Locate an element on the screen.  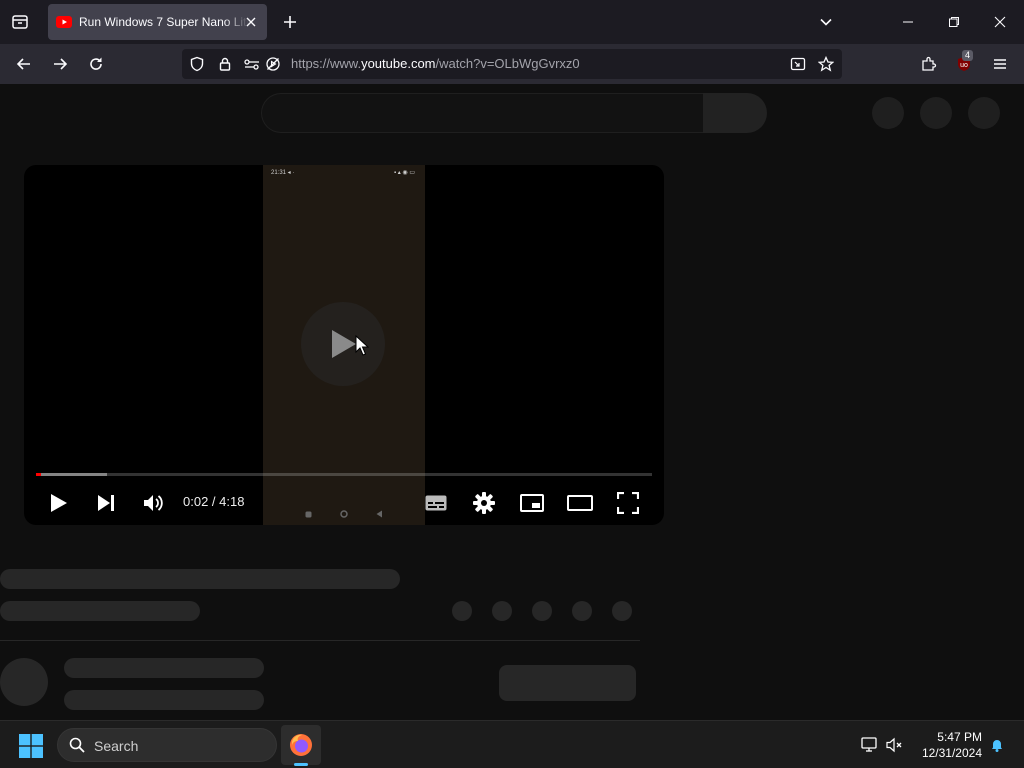
network-icon is located at coordinates (870, 745).